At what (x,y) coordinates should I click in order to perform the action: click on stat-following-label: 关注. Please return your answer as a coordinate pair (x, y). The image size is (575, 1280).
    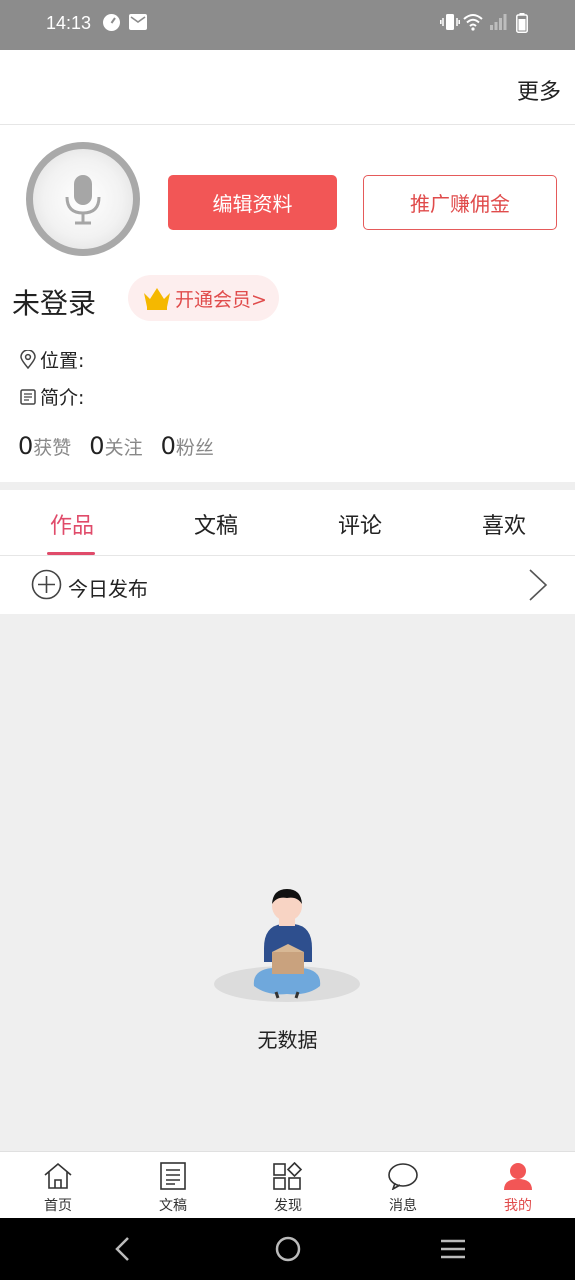
    Looking at the image, I should click on (123, 448).